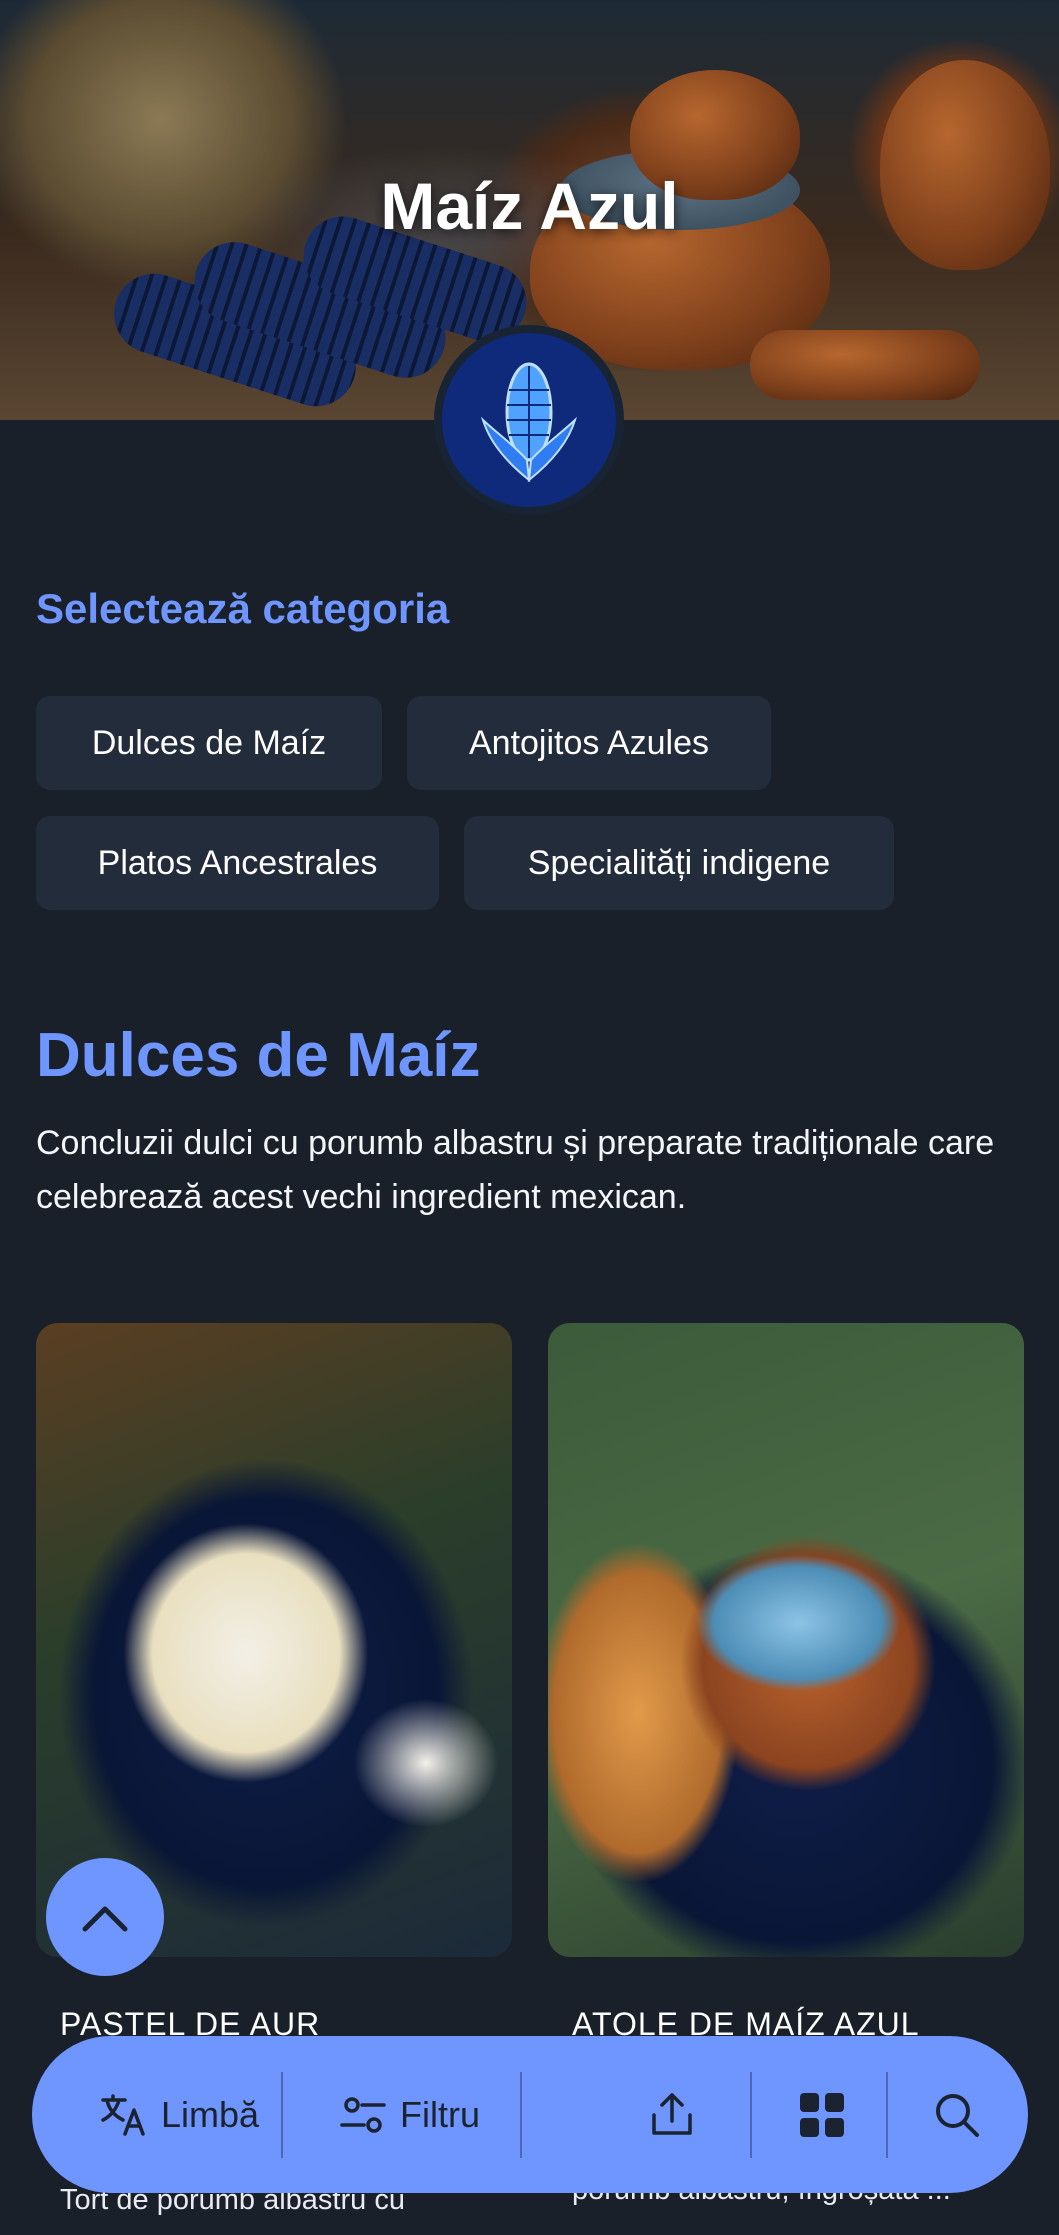  Describe the element at coordinates (243, 608) in the screenshot. I see `category-selector-heading: Selectează categoria` at that location.